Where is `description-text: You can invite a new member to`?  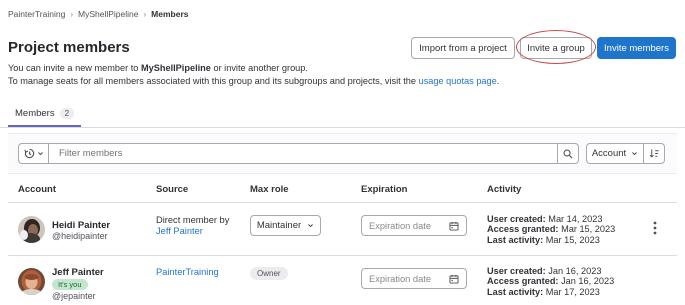 description-text: You can invite a new member to is located at coordinates (74, 68).